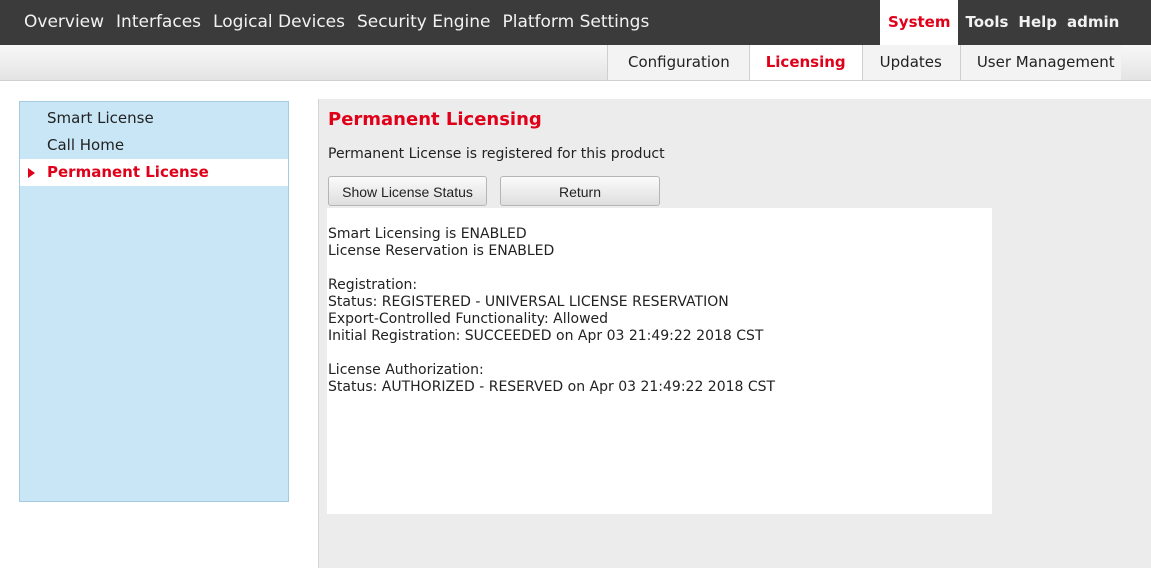 The width and height of the screenshot is (1151, 568). I want to click on nav-security-engine: Security Engine, so click(423, 22).